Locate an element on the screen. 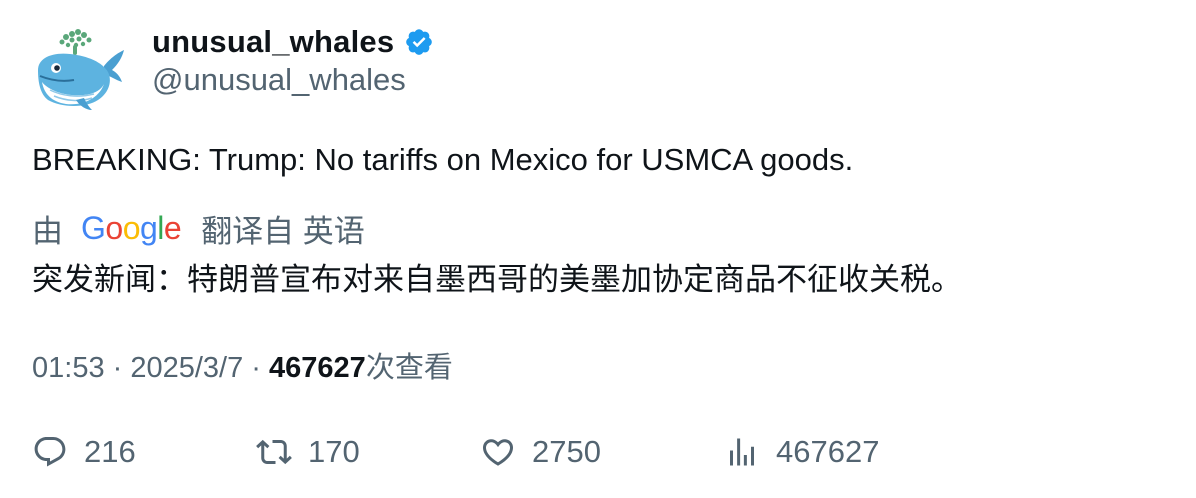 Image resolution: width=1196 pixels, height=498 pixels. tweet-actions: 216 170 2750 467627 is located at coordinates (597, 452).